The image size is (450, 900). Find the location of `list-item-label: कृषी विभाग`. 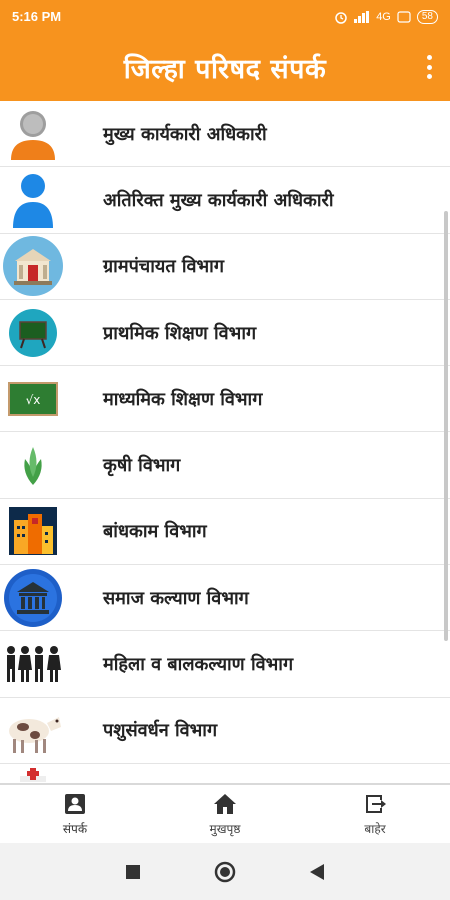

list-item-label: कृषी विभाग is located at coordinates (142, 466).